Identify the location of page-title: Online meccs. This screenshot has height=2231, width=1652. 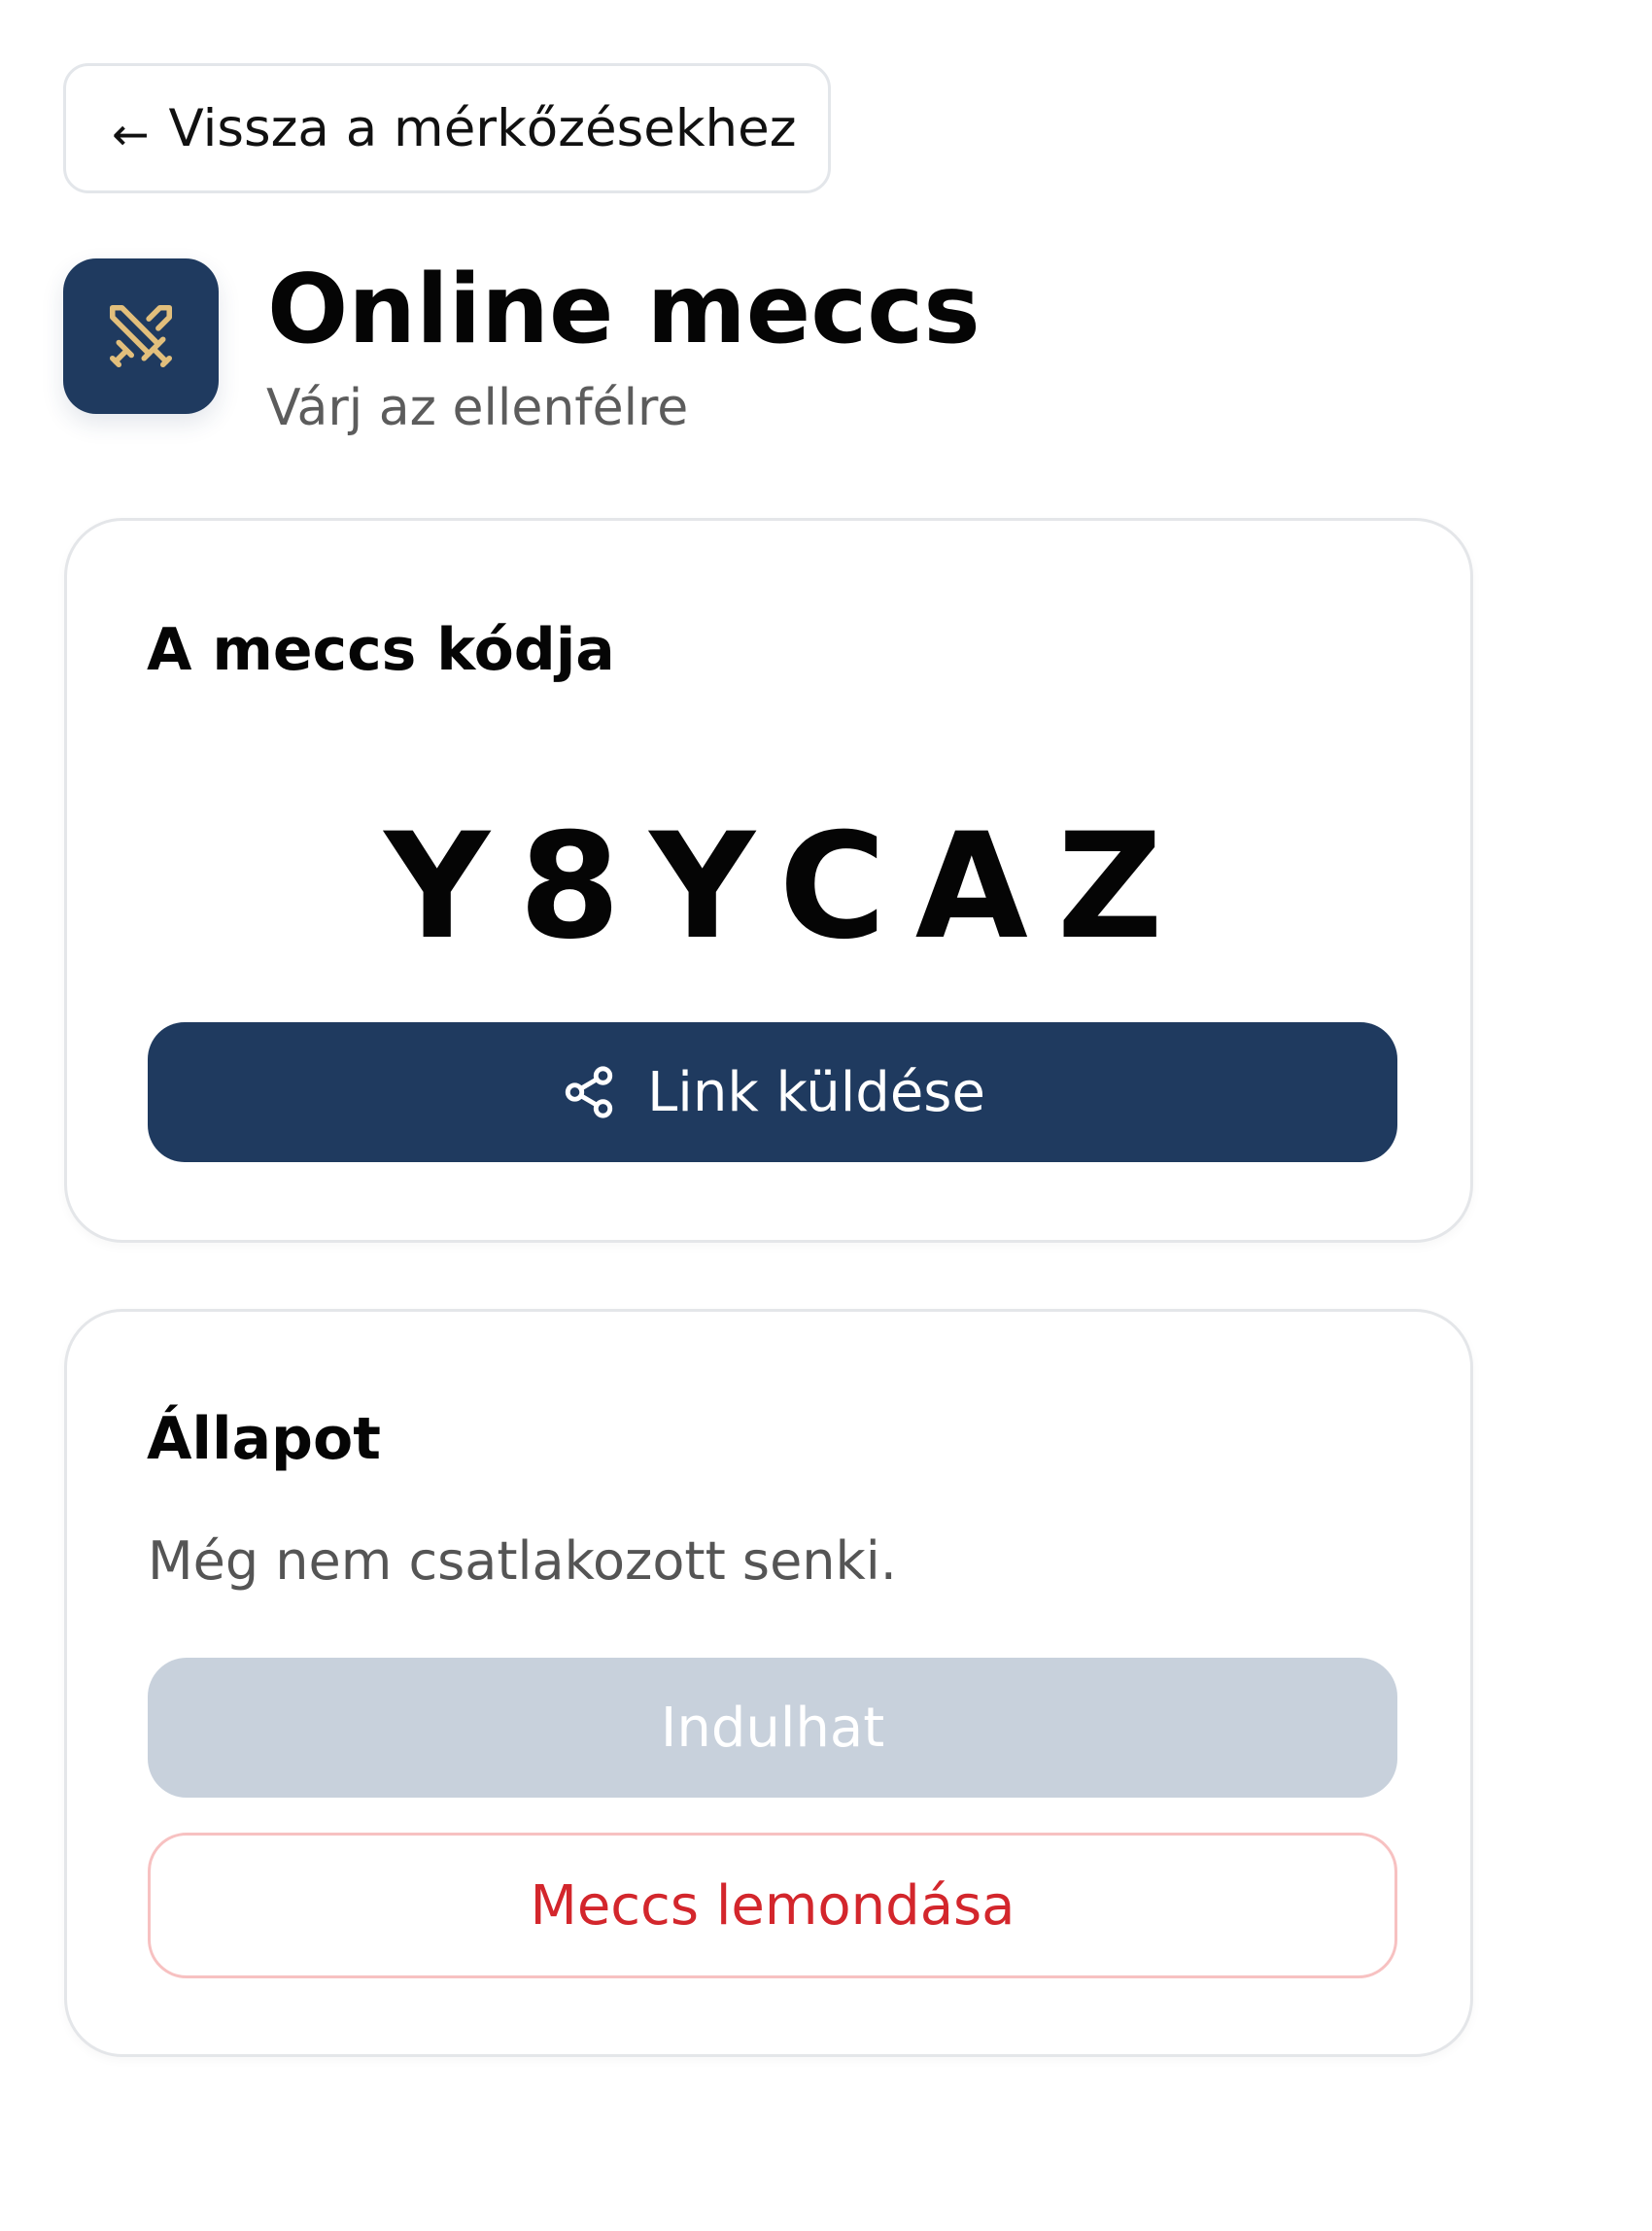
(624, 310).